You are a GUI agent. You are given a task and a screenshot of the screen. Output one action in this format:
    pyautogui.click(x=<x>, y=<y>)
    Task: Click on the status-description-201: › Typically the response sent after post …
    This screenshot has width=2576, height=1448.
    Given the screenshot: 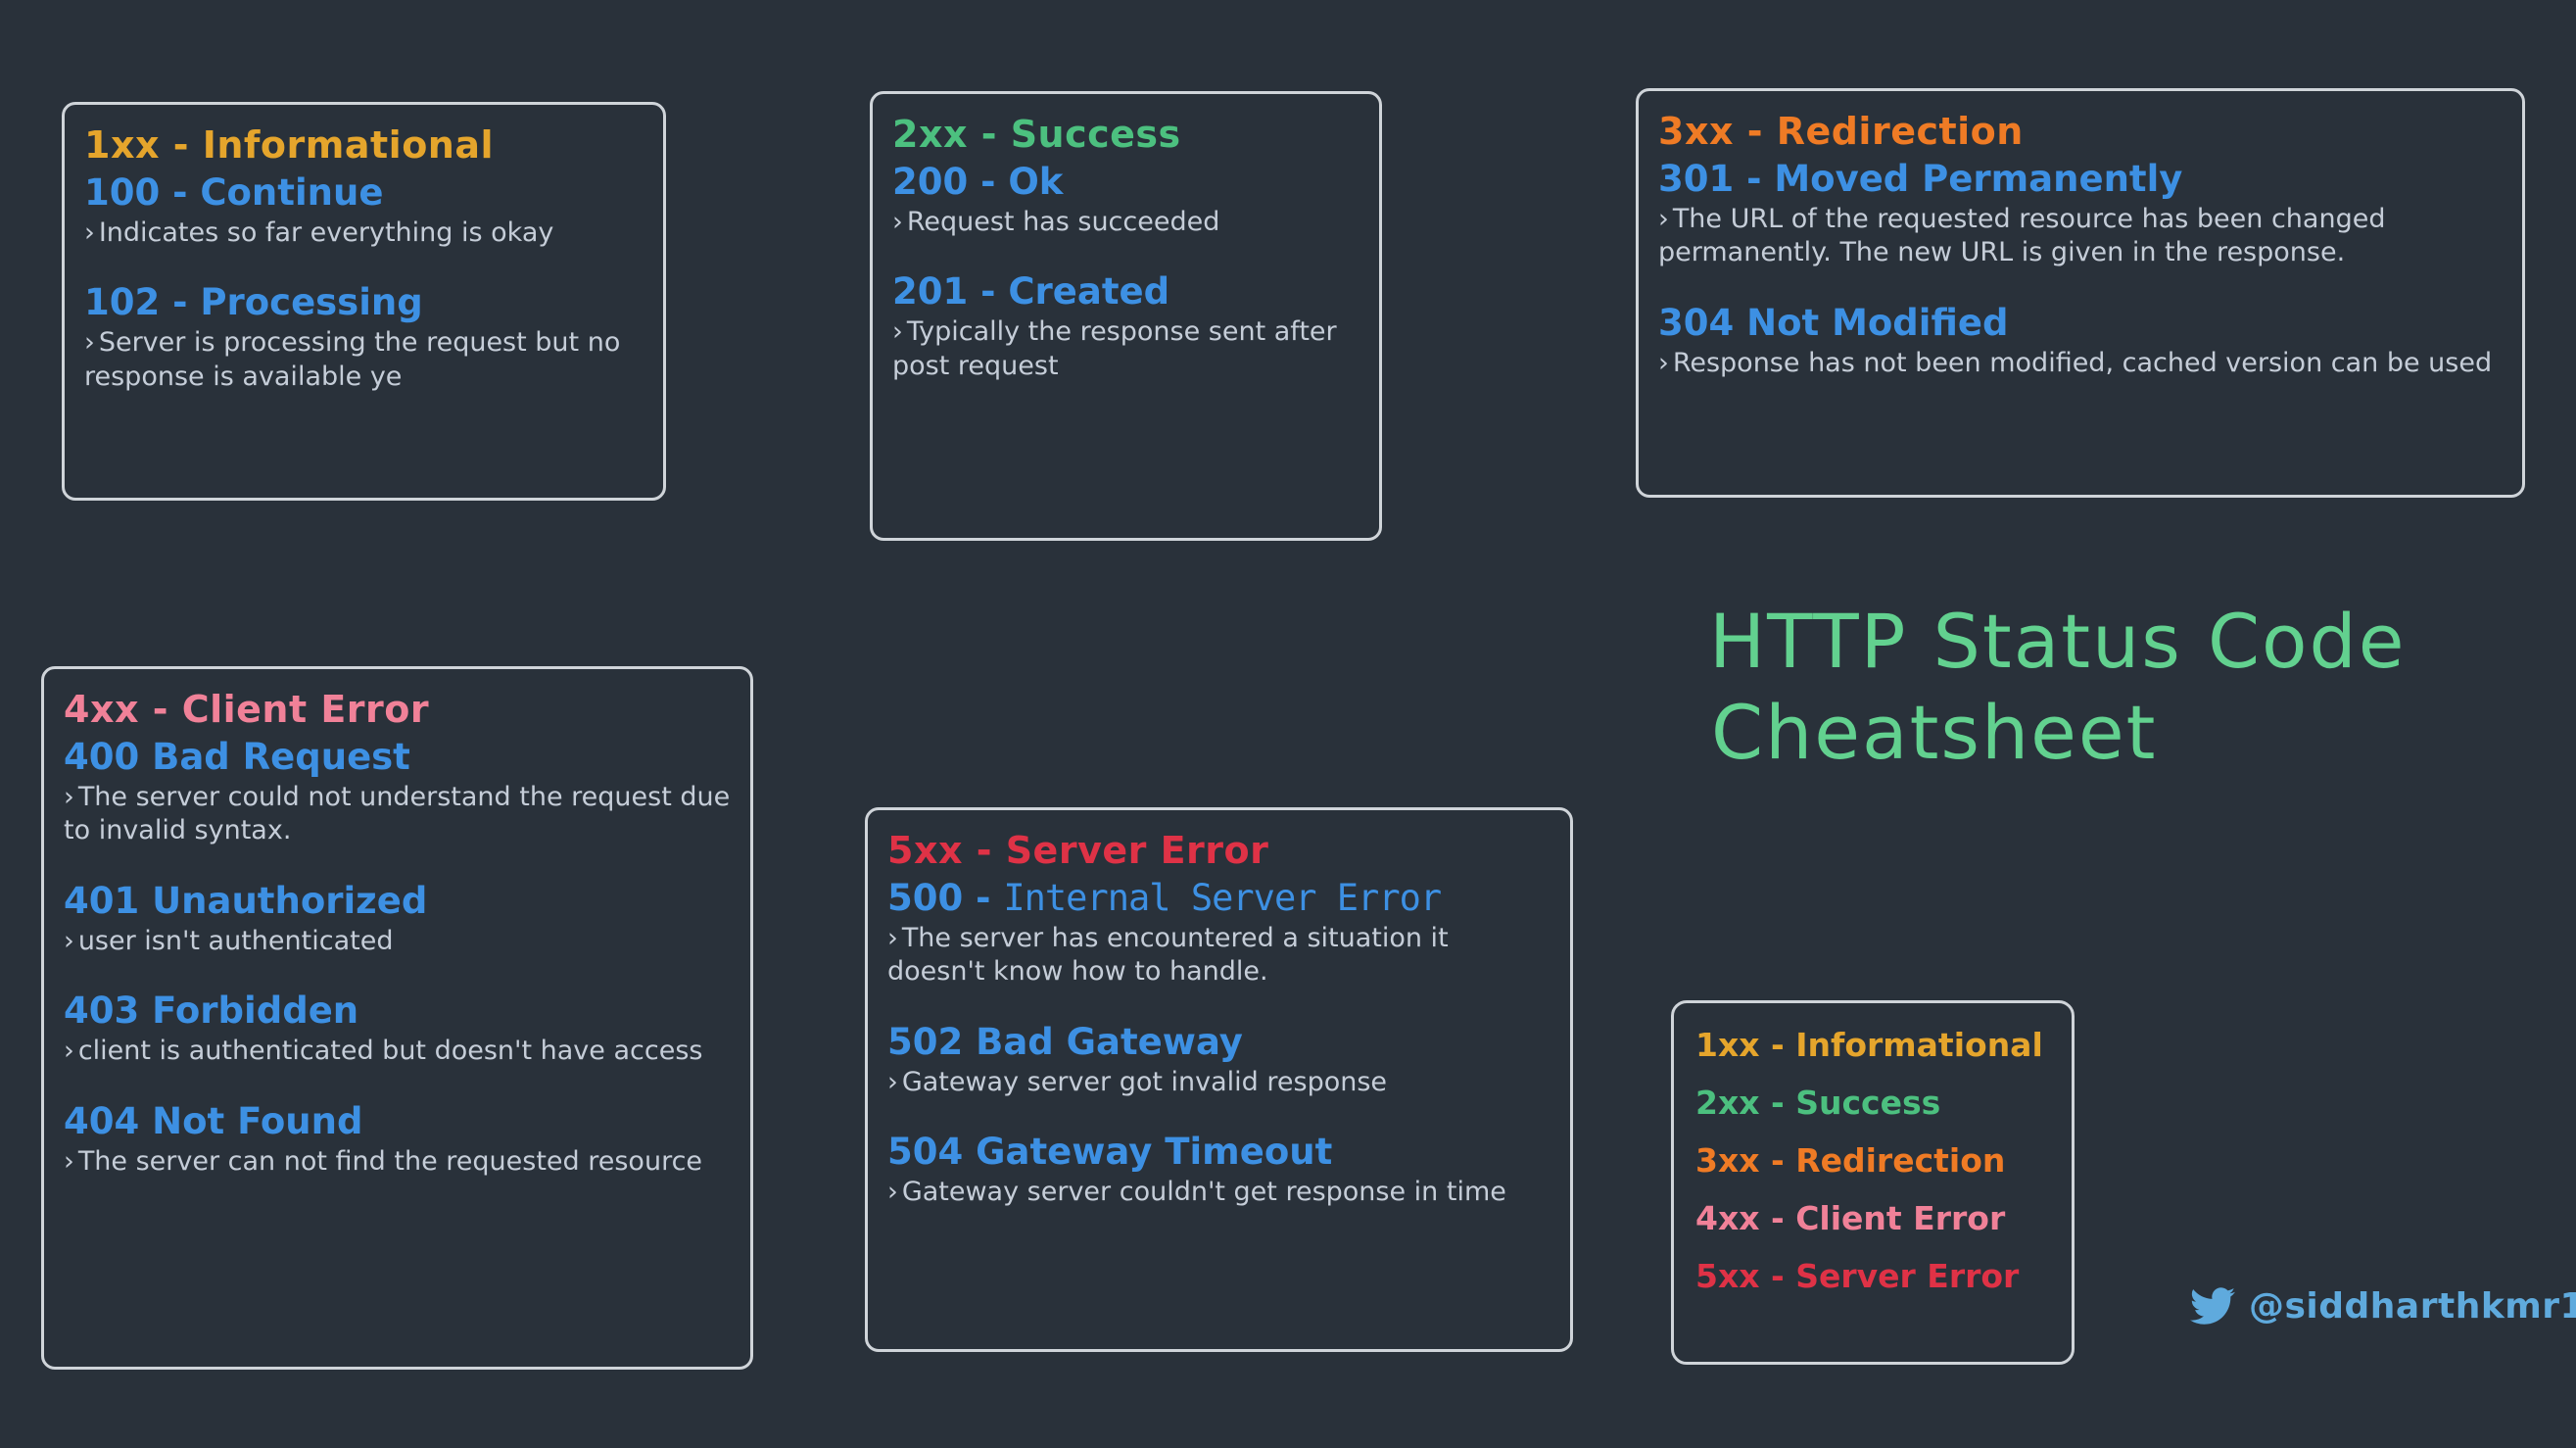 What is the action you would take?
    pyautogui.click(x=1126, y=349)
    